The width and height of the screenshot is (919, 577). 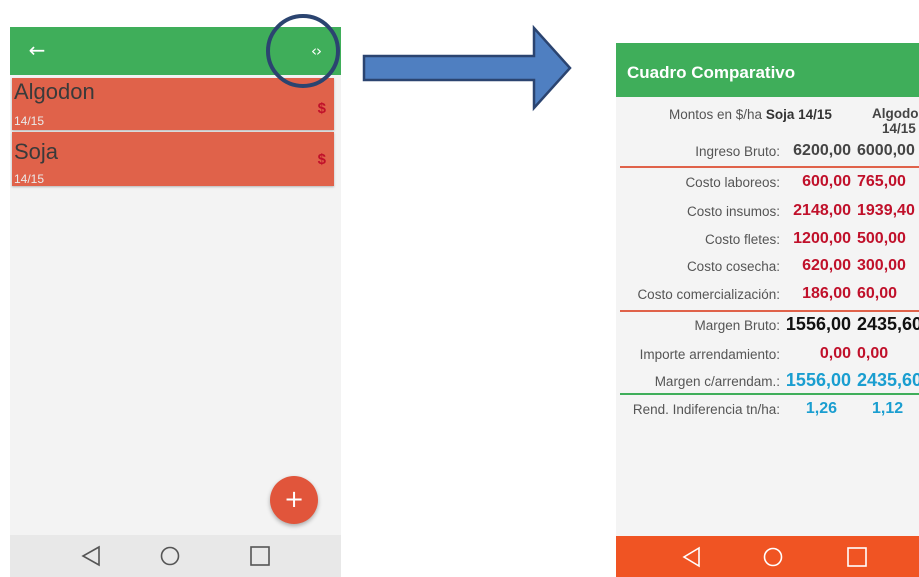 I want to click on comparison-row: Costo insumos: 2148,00 1939,40, so click(x=767, y=212).